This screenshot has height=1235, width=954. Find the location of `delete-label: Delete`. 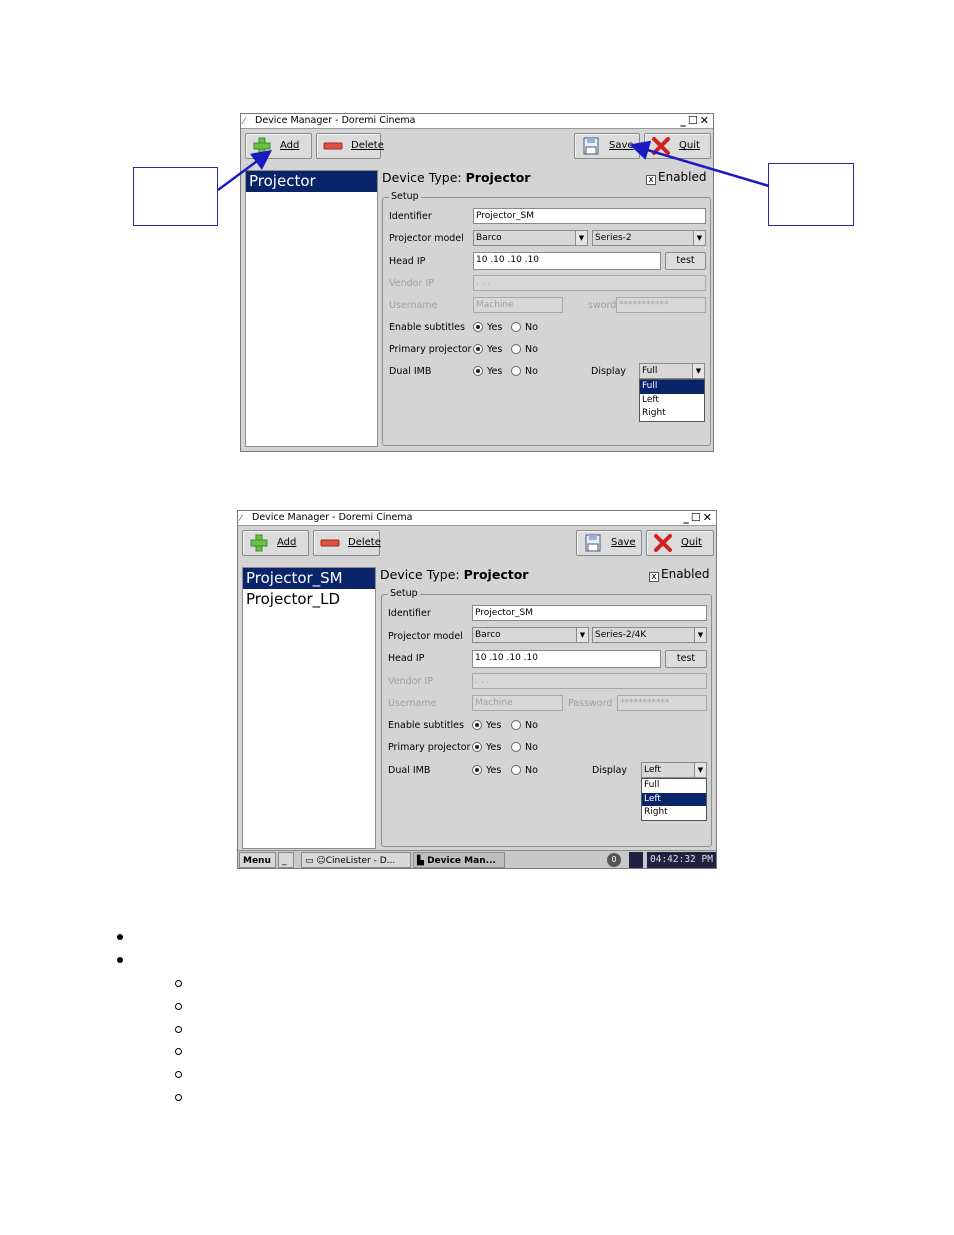

delete-label: Delete is located at coordinates (364, 542).